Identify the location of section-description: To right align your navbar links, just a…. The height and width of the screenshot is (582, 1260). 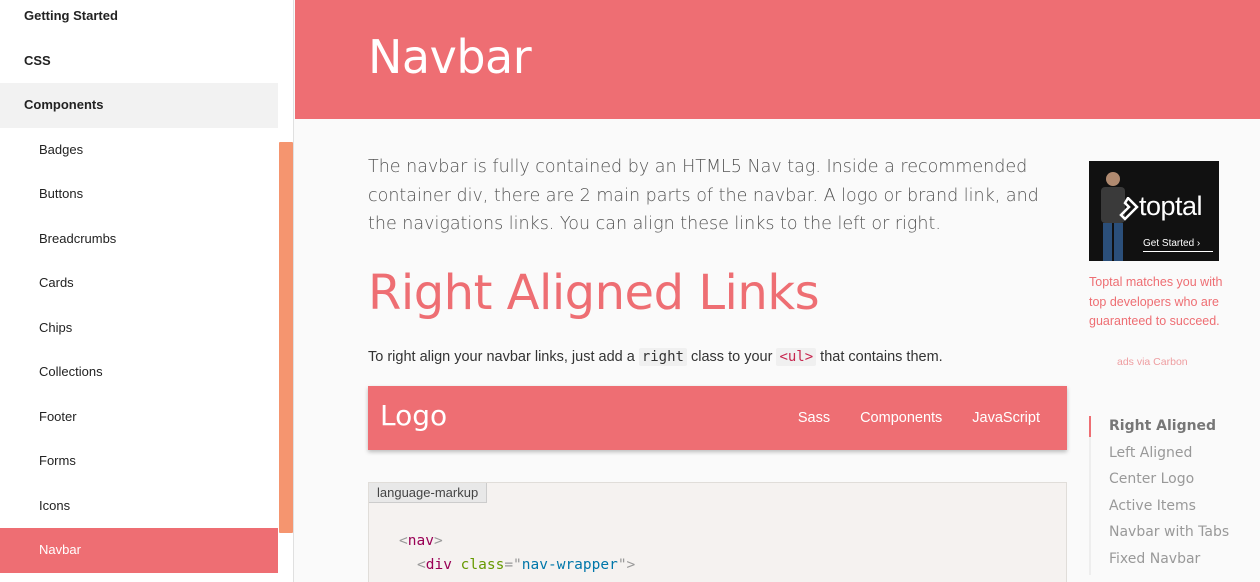
(655, 357).